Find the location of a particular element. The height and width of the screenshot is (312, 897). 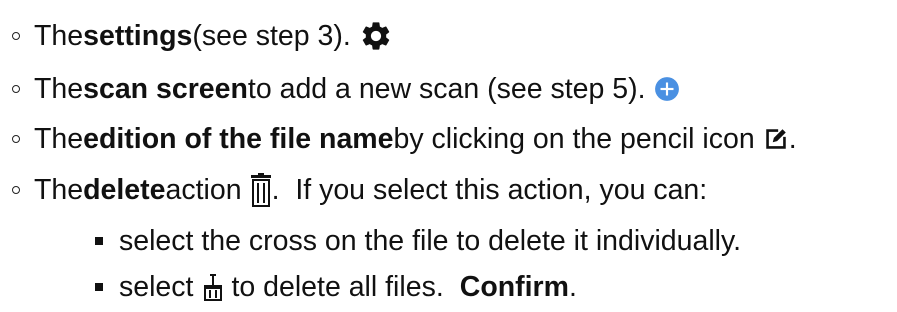

list-item-settings: The settings (see step 3). is located at coordinates (202, 36).